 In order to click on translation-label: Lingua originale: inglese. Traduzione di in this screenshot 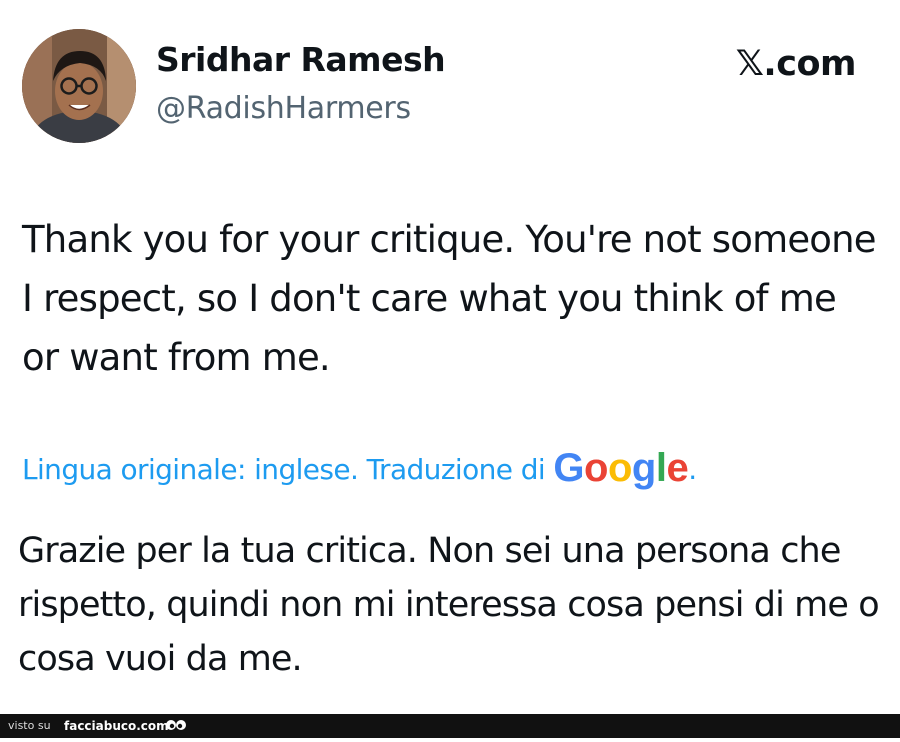, I will do `click(284, 469)`.